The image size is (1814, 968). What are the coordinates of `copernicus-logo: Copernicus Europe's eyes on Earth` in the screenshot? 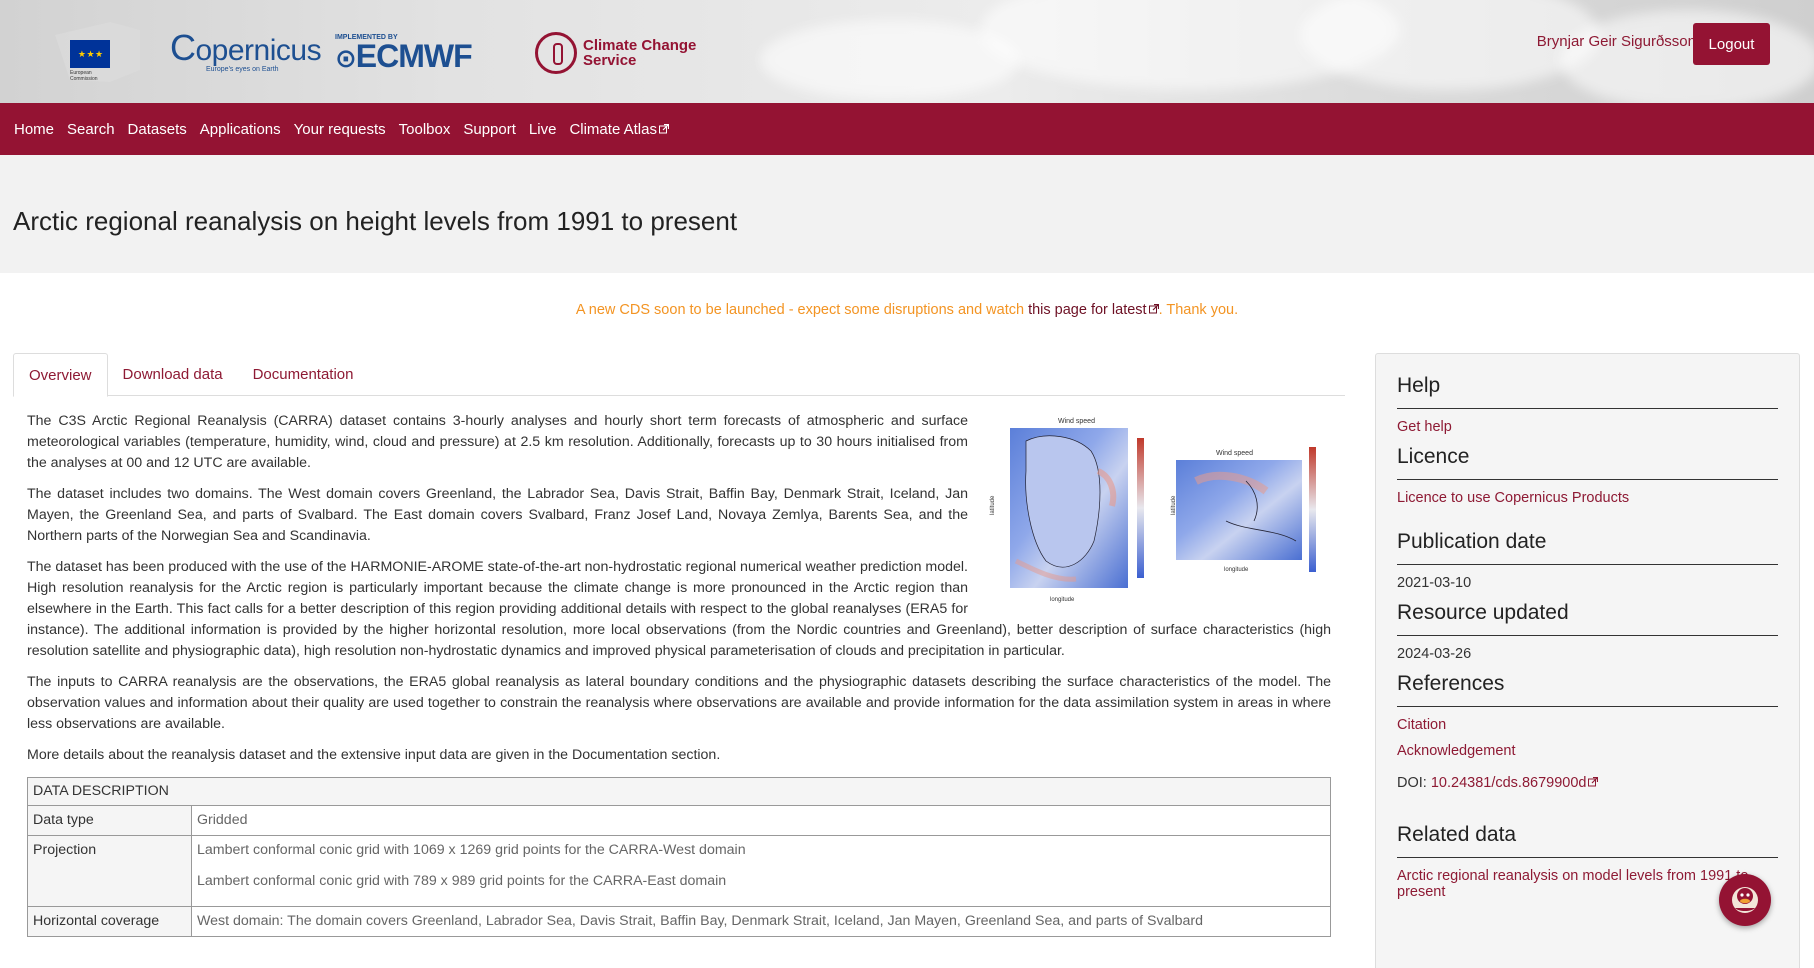 It's located at (246, 52).